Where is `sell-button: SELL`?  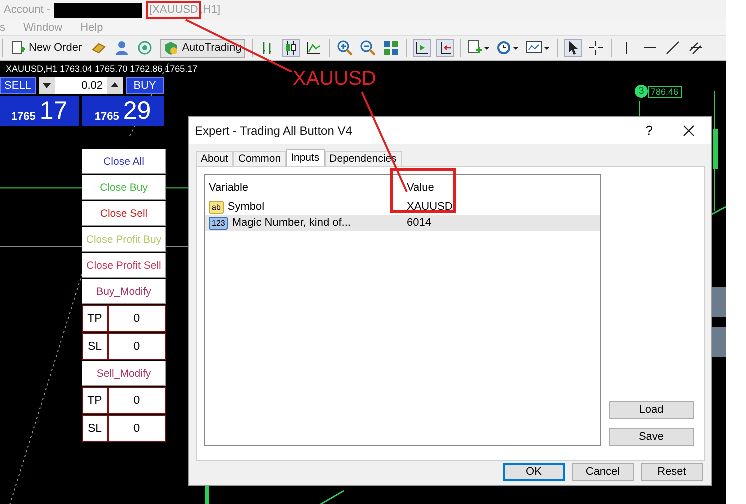
sell-button: SELL is located at coordinates (18, 85).